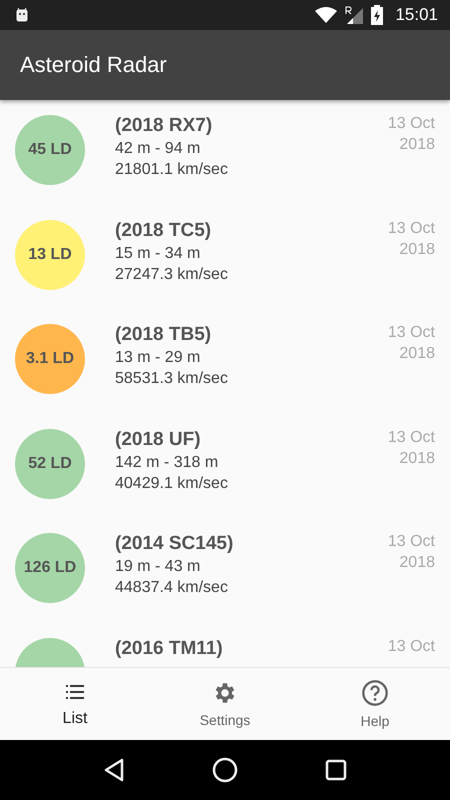 This screenshot has width=450, height=800. Describe the element at coordinates (158, 439) in the screenshot. I see `asteroid-name: (2018 UF)` at that location.